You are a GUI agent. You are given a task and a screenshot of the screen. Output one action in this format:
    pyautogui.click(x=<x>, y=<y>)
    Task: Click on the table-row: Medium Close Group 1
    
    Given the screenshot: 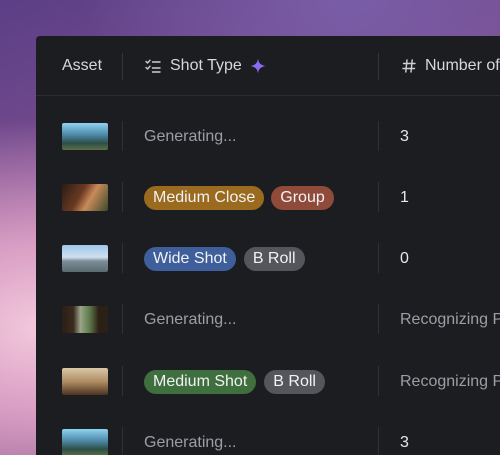 What is the action you would take?
    pyautogui.click(x=268, y=197)
    